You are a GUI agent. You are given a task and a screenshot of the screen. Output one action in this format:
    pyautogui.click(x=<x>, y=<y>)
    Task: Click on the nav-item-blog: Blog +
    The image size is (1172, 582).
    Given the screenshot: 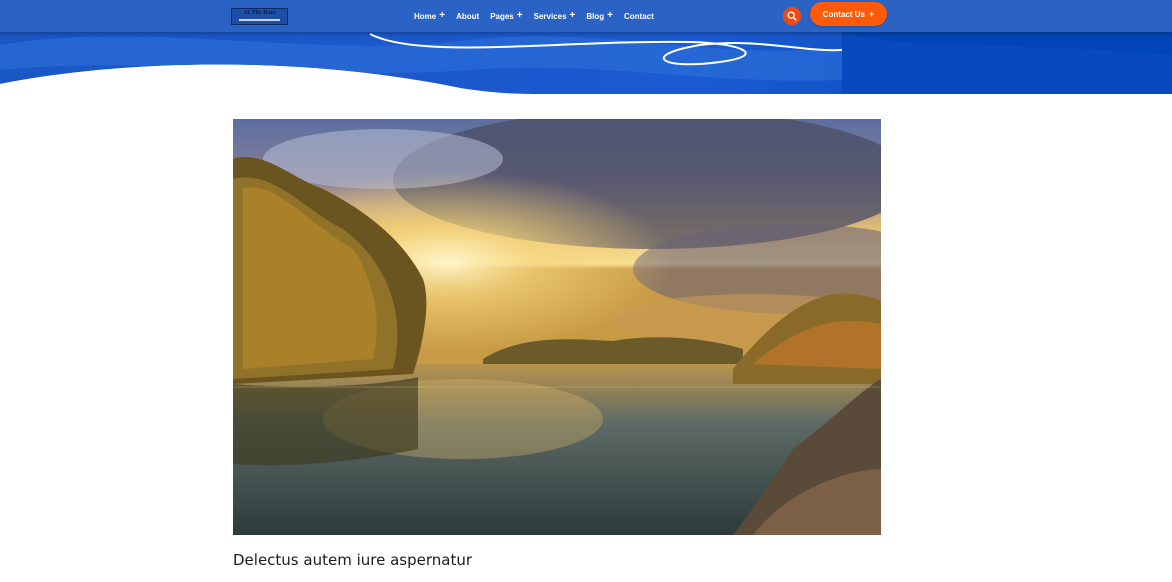 What is the action you would take?
    pyautogui.click(x=599, y=15)
    